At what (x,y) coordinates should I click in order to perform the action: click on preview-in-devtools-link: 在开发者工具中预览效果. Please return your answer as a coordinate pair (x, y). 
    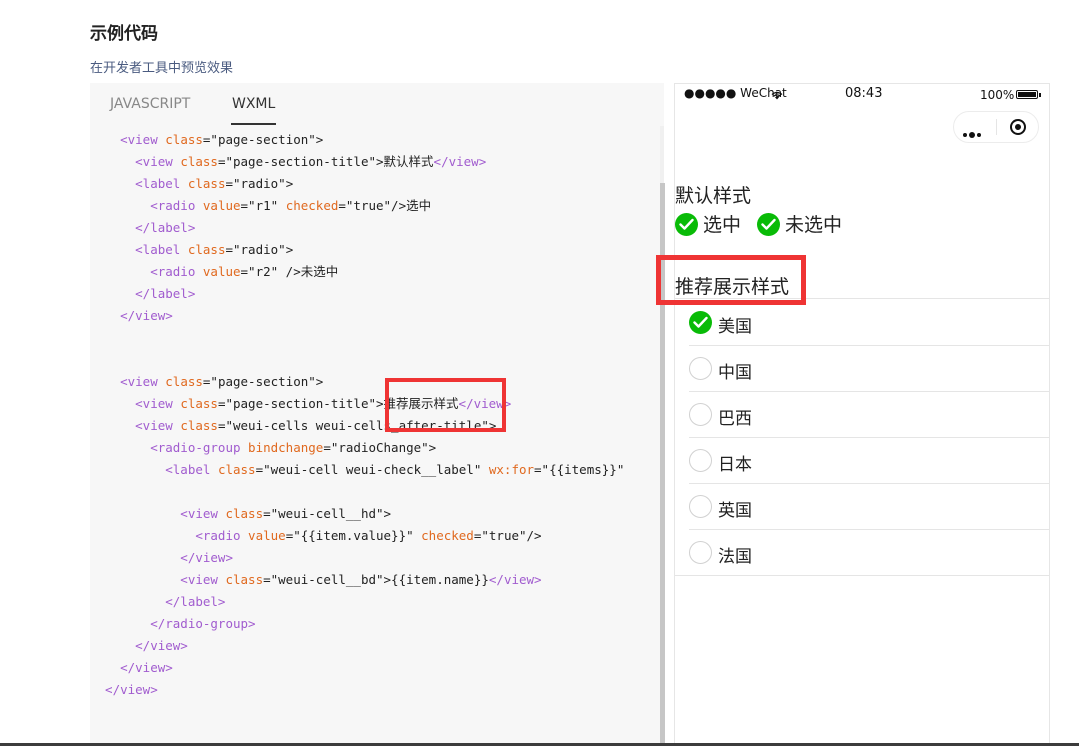
    Looking at the image, I should click on (161, 66).